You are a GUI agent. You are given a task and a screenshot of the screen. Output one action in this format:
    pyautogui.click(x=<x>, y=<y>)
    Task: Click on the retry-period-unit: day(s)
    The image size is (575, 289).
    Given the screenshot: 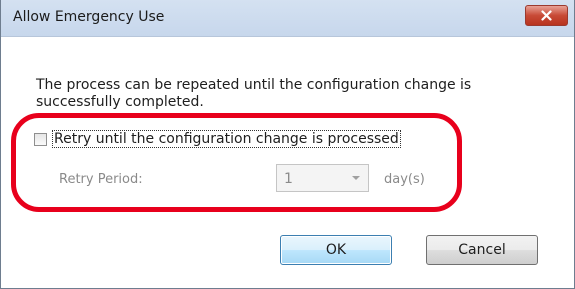 What is the action you would take?
    pyautogui.click(x=404, y=179)
    